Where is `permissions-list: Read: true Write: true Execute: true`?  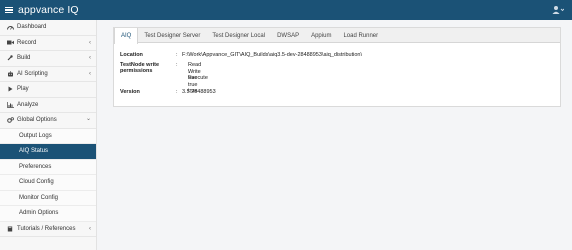
permissions-list: Read: true Write: true Execute: true is located at coordinates (198, 78).